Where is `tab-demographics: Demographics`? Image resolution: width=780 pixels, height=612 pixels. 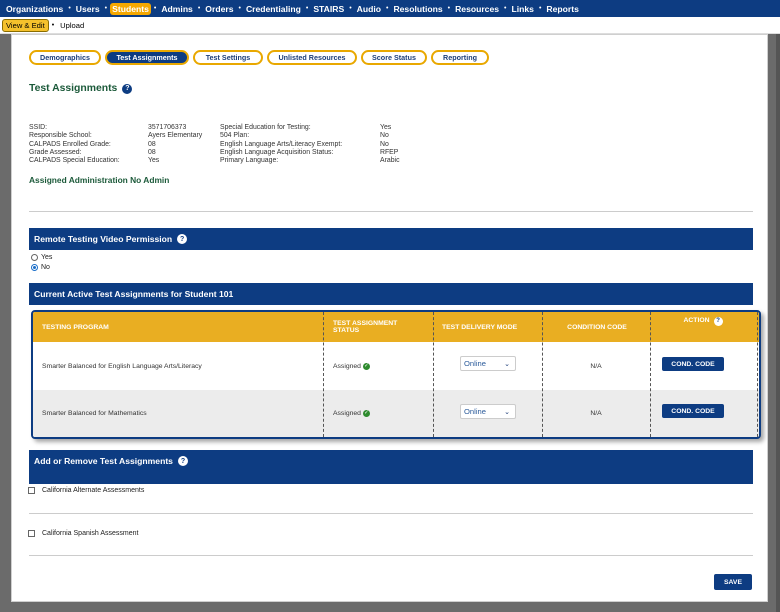
tab-demographics: Demographics is located at coordinates (65, 57).